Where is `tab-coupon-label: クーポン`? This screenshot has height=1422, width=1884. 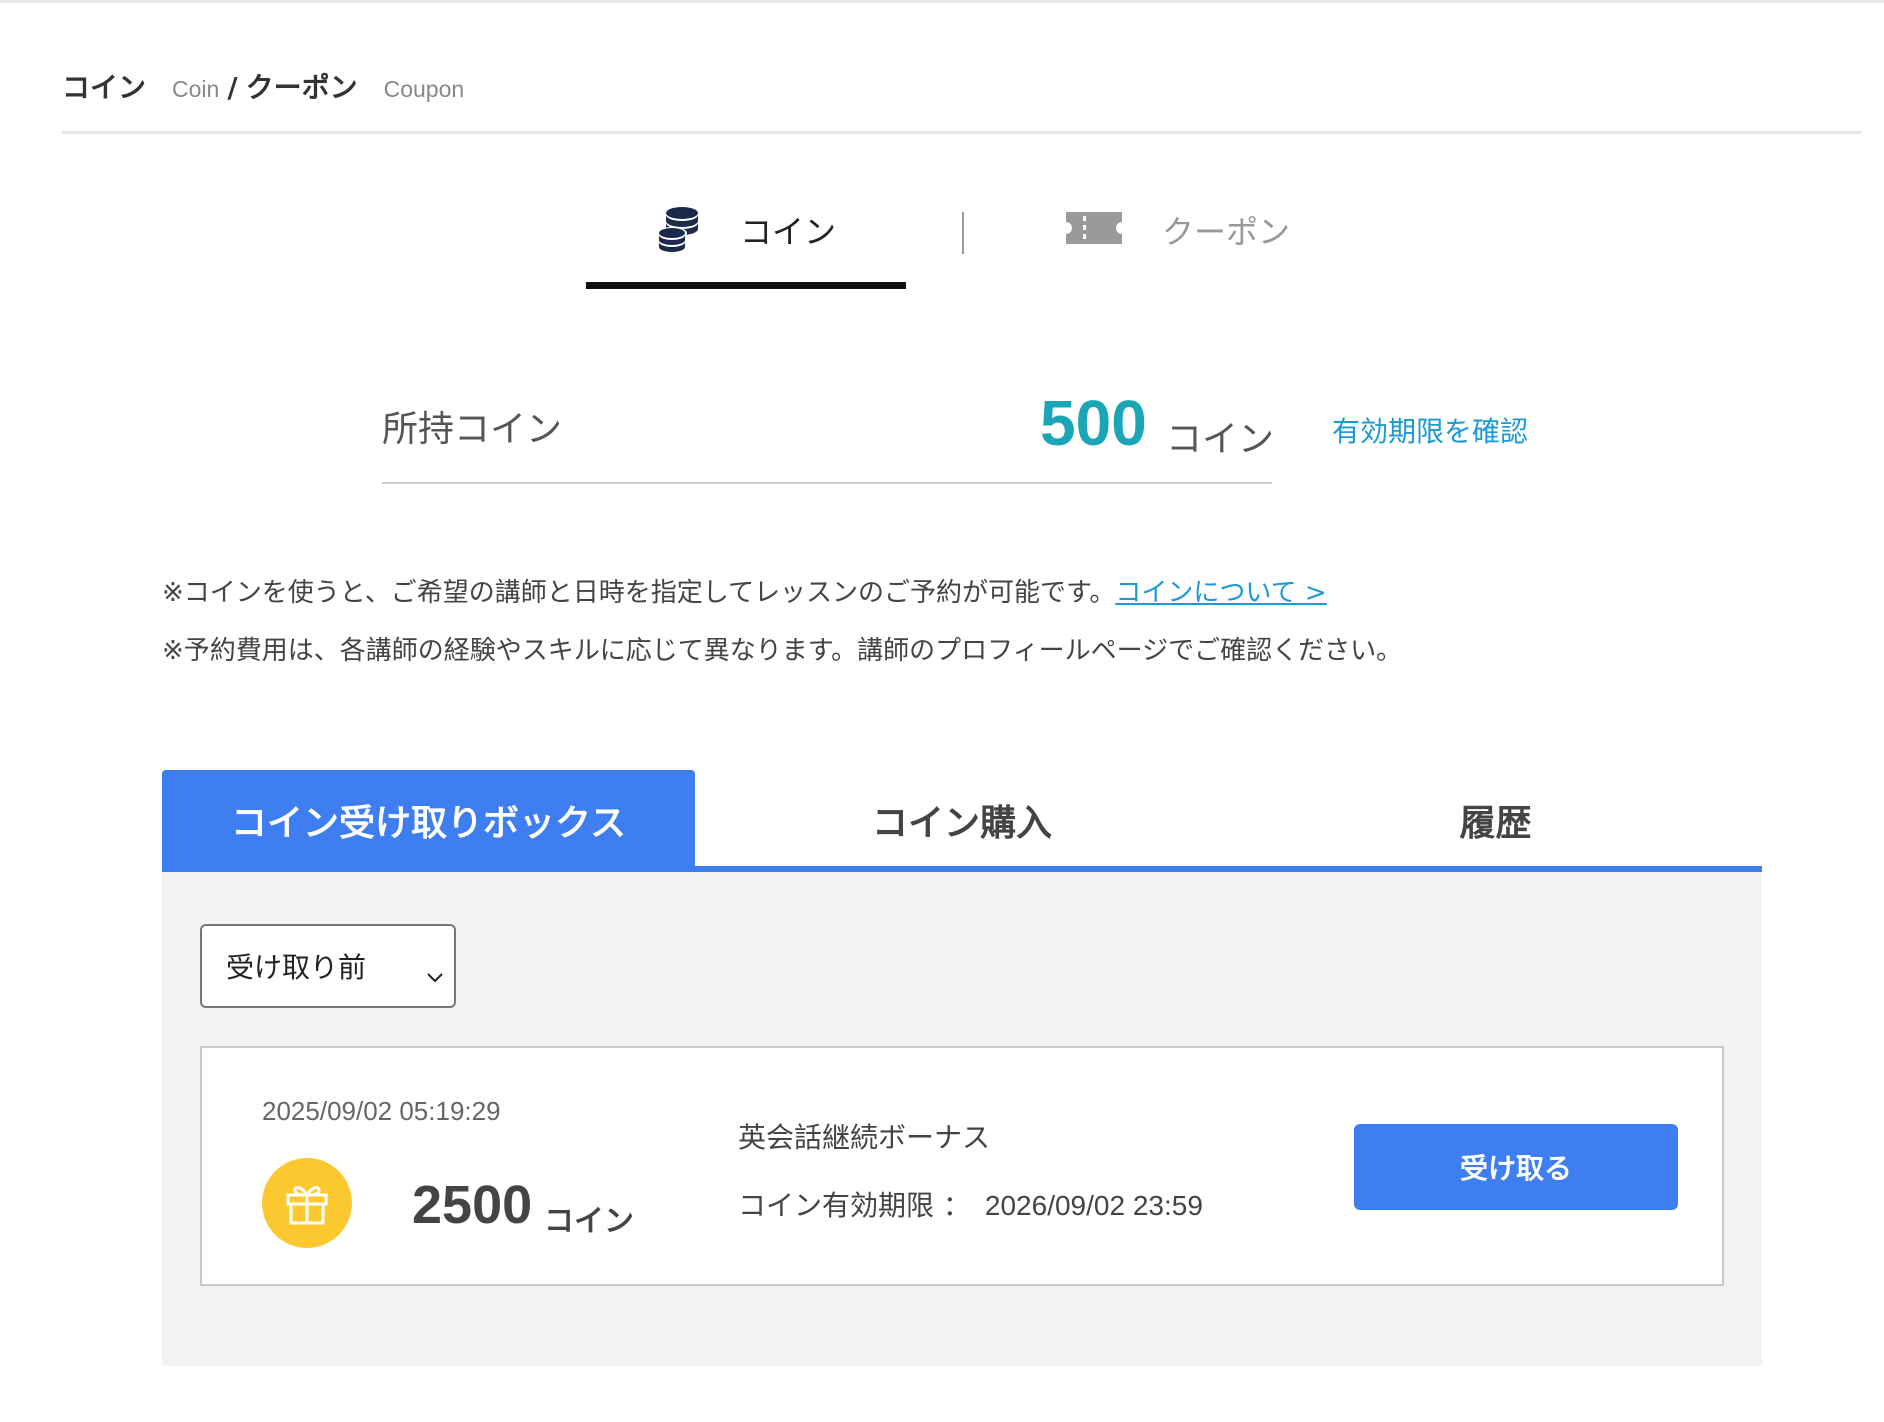 tab-coupon-label: クーポン is located at coordinates (1226, 232).